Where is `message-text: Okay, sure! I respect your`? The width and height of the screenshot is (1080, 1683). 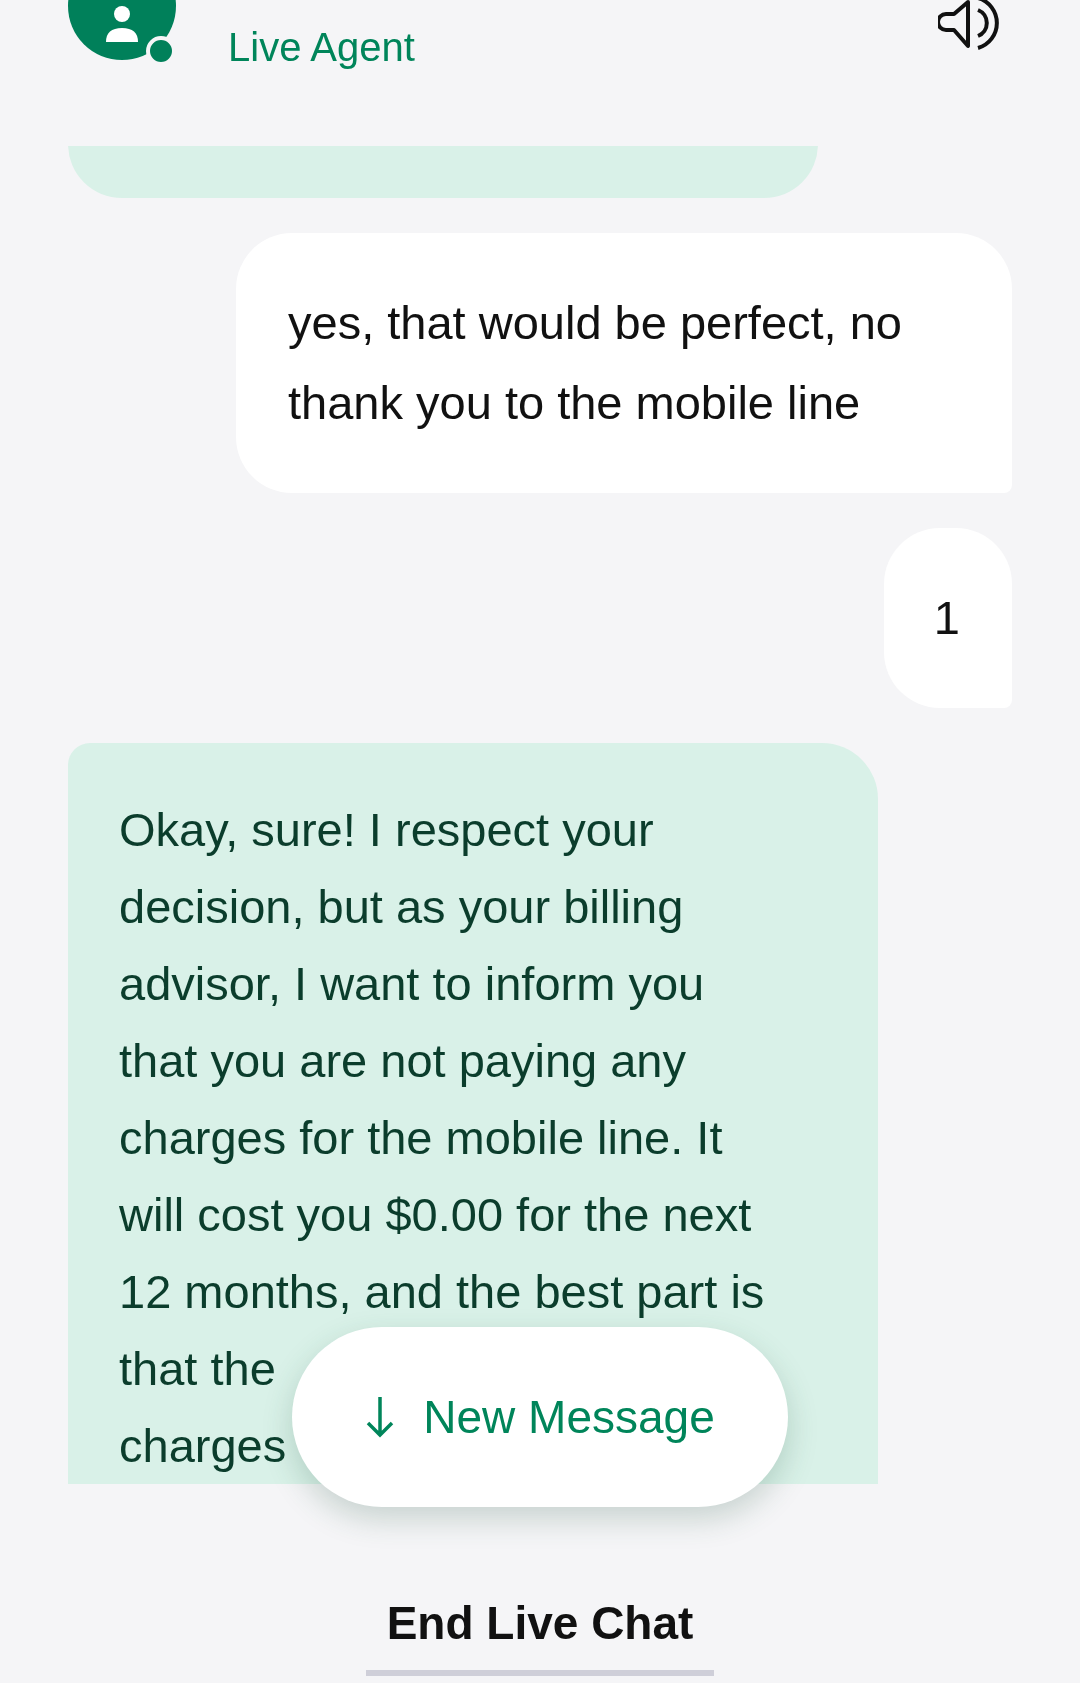
message-text: Okay, sure! I respect your is located at coordinates (386, 830).